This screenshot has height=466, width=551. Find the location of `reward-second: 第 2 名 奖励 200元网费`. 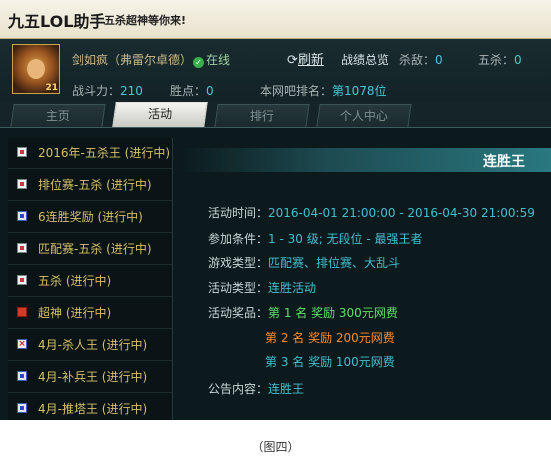

reward-second: 第 2 名 奖励 200元网费 is located at coordinates (330, 338).